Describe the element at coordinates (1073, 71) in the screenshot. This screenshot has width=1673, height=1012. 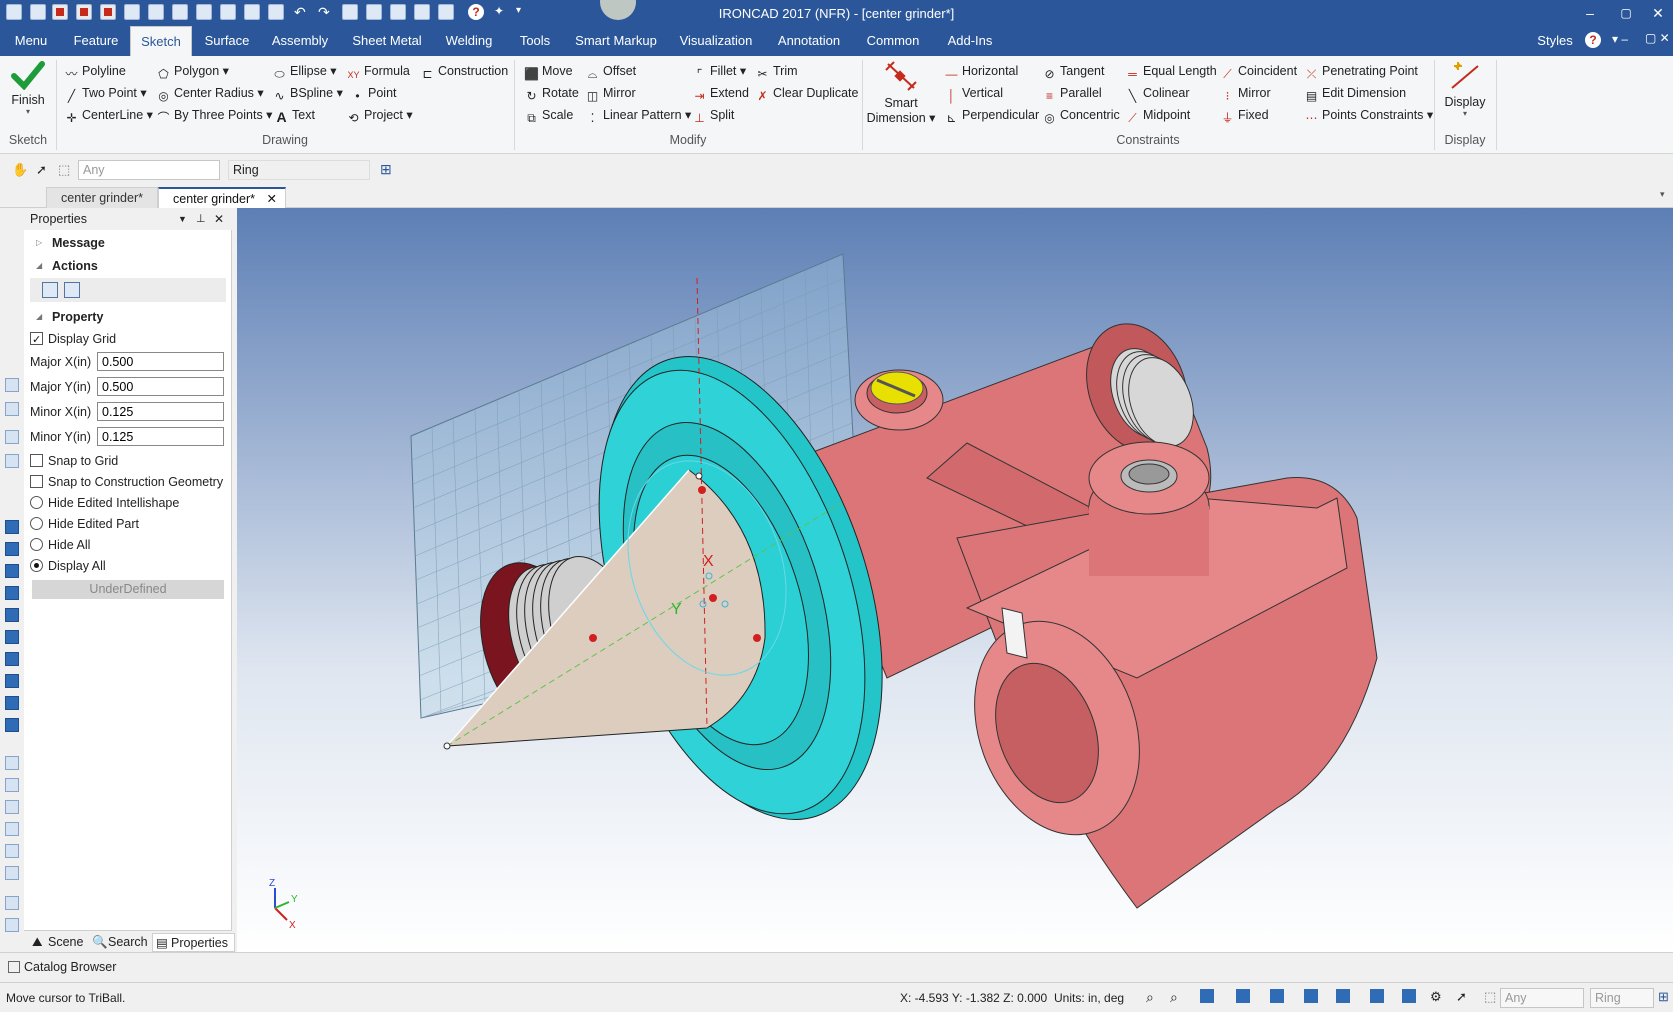
I see `tangent-button: ⊘ Tangent` at that location.